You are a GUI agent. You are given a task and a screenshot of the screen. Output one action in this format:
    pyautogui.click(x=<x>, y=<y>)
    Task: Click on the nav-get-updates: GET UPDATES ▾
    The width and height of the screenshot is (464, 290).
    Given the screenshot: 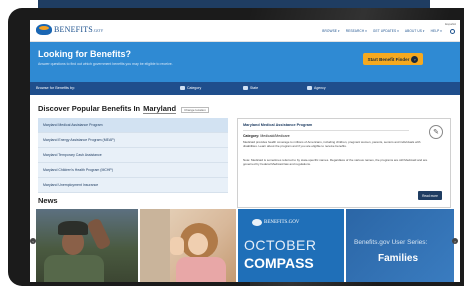 What is the action you would take?
    pyautogui.click(x=386, y=31)
    